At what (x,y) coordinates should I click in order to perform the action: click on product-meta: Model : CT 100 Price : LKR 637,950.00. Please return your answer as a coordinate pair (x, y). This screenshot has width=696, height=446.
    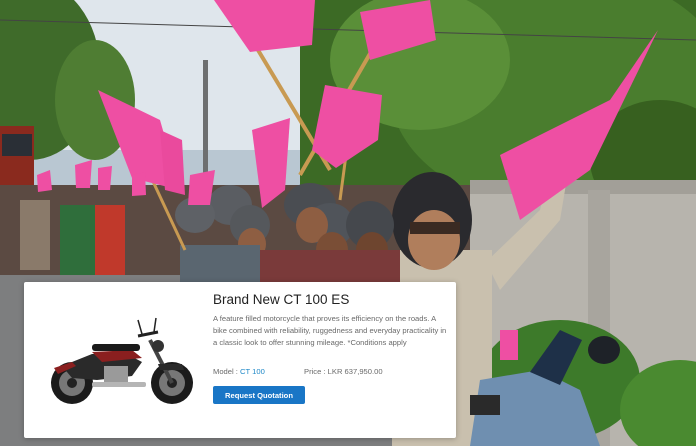
    Looking at the image, I should click on (331, 371).